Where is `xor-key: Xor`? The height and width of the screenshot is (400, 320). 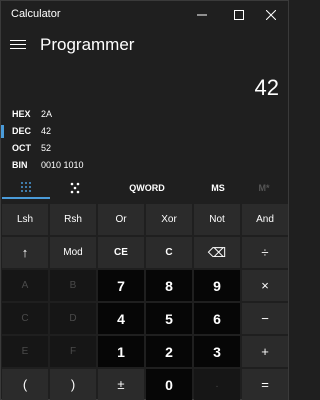 xor-key: Xor is located at coordinates (169, 219).